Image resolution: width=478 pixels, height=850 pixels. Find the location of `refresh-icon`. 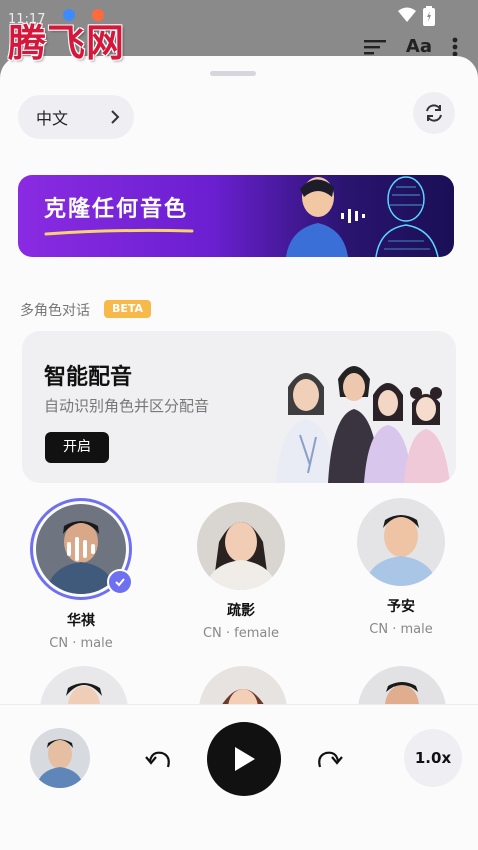

refresh-icon is located at coordinates (434, 113).